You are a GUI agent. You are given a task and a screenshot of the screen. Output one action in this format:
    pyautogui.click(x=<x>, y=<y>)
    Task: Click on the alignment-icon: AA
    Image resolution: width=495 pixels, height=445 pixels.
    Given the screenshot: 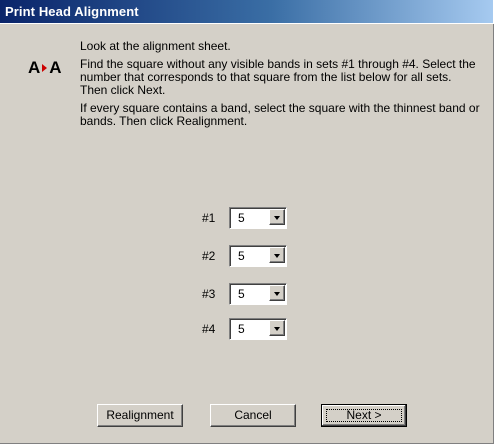 What is the action you would take?
    pyautogui.click(x=45, y=68)
    